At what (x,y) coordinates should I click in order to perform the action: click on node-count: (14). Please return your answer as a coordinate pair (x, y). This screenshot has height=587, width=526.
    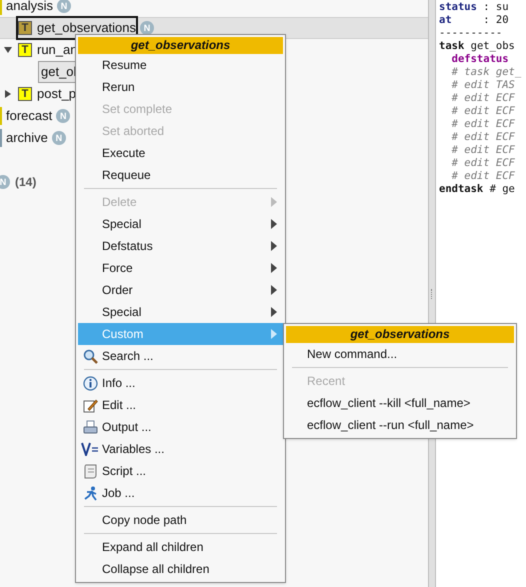
    Looking at the image, I should click on (25, 182).